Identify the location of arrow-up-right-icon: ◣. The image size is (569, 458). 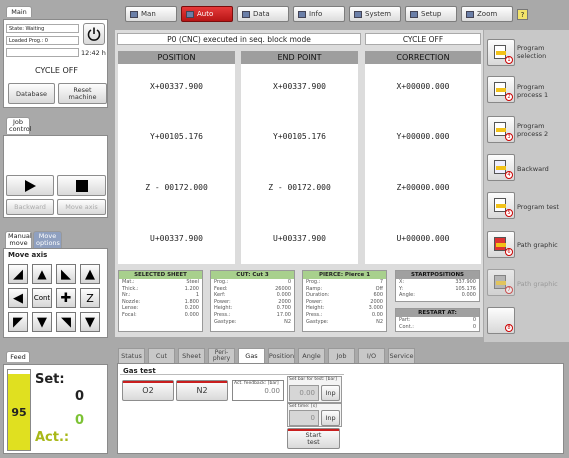
(66, 274).